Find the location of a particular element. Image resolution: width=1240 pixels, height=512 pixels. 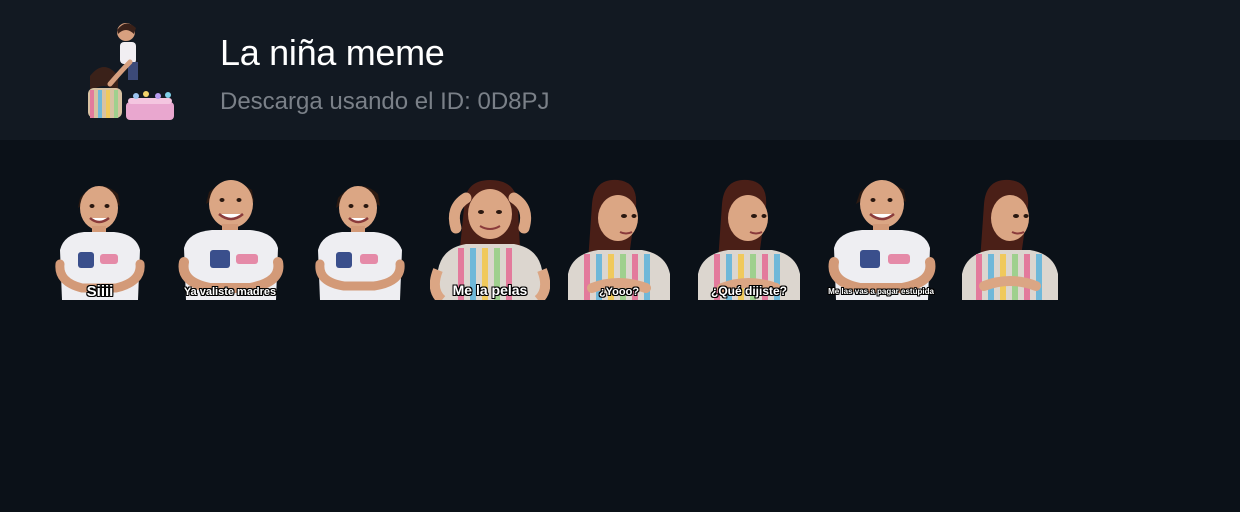

sticker-6: ¿Qué dijiste? is located at coordinates (749, 239).